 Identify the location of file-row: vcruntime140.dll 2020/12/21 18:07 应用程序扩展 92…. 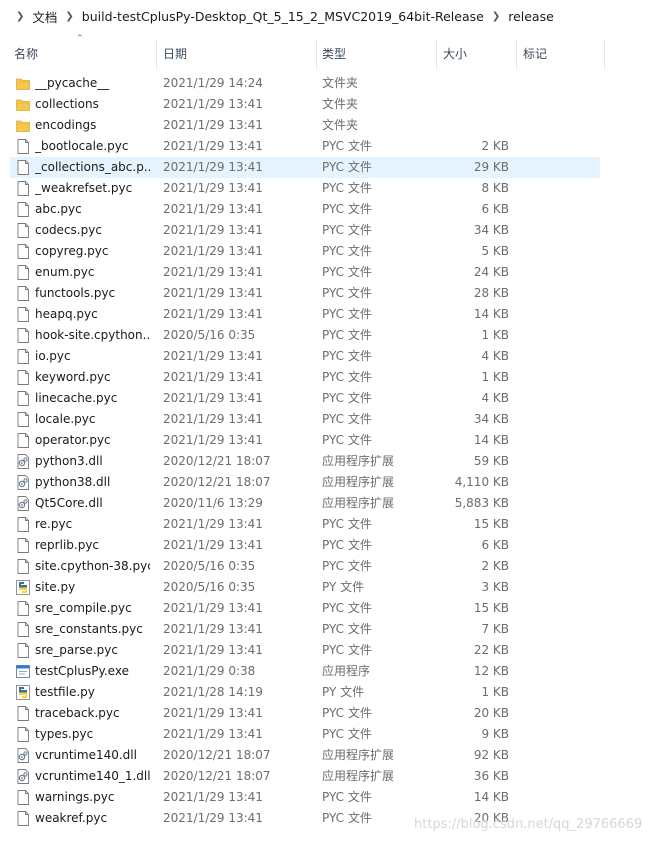
(333, 755).